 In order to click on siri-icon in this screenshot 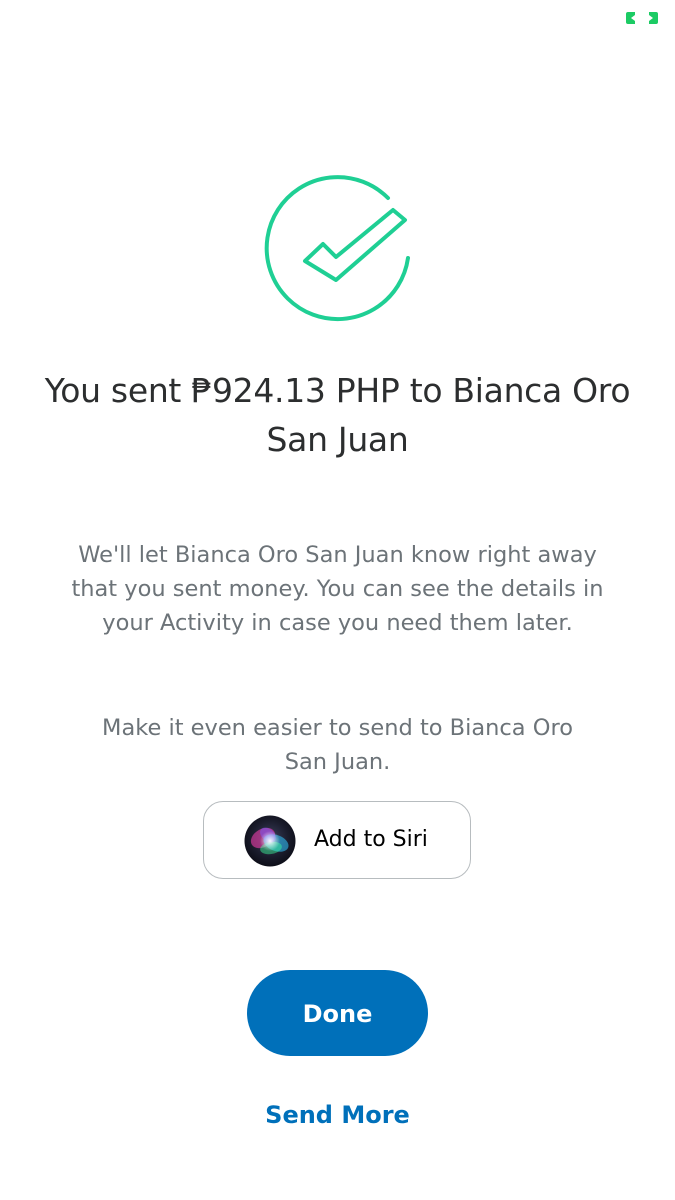, I will do `click(270, 841)`.